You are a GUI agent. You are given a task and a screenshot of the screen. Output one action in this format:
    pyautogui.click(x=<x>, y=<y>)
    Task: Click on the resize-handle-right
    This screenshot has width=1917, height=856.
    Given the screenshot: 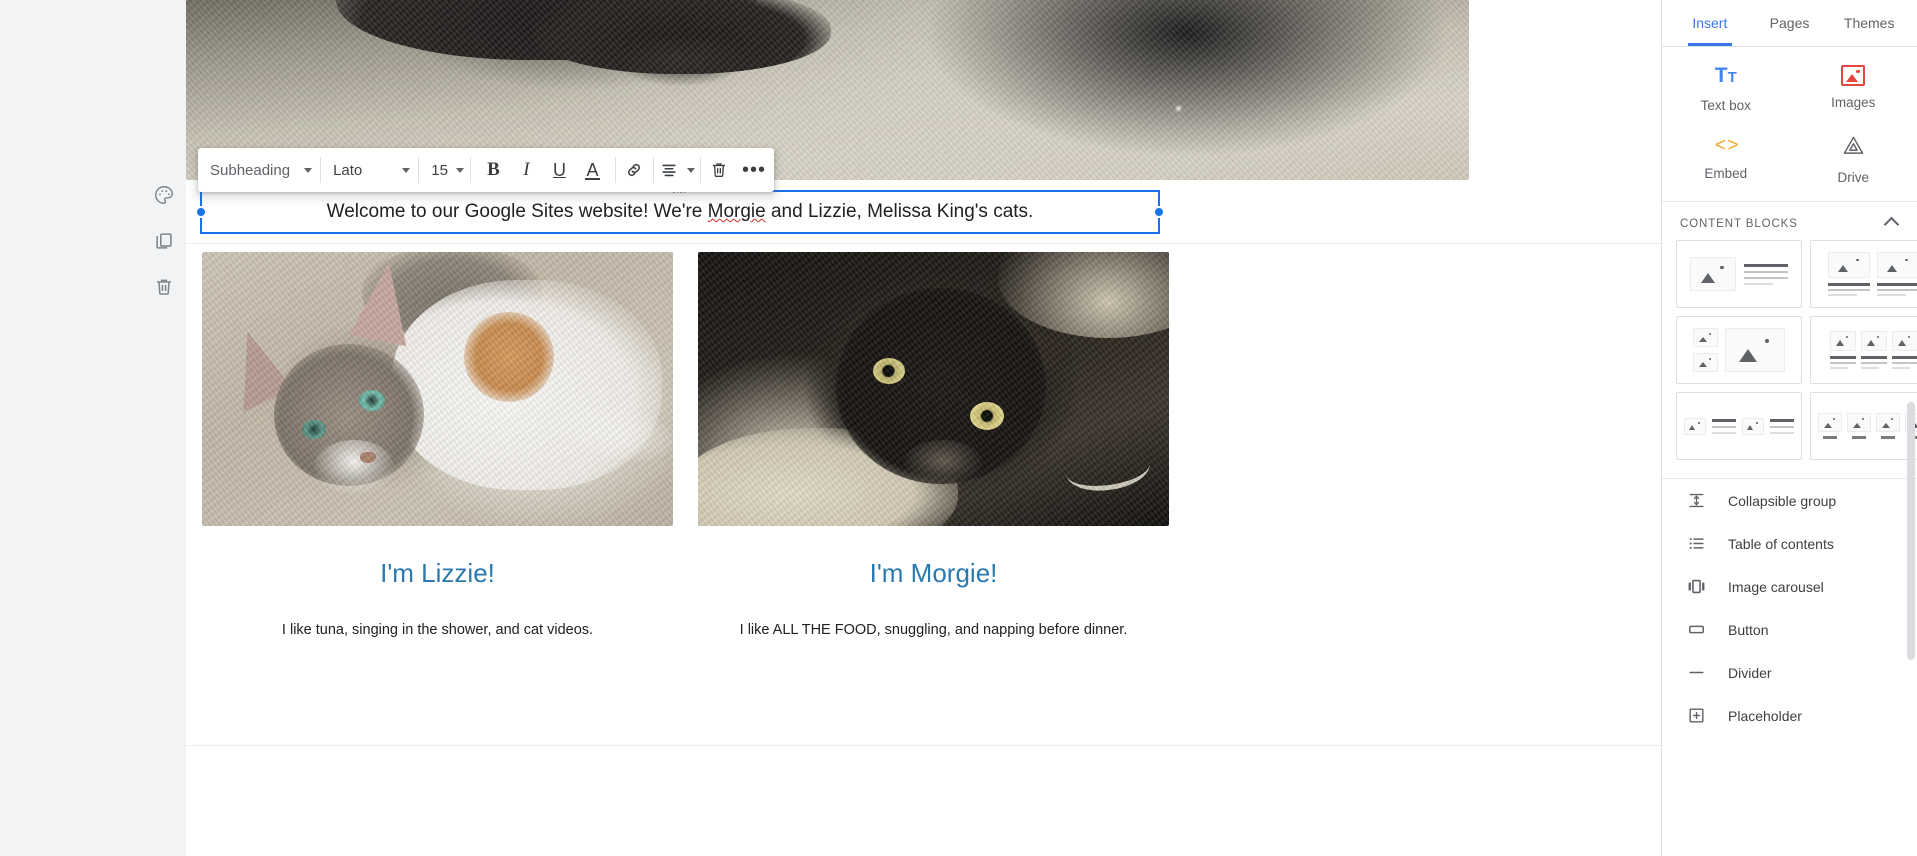 What is the action you would take?
    pyautogui.click(x=1159, y=212)
    